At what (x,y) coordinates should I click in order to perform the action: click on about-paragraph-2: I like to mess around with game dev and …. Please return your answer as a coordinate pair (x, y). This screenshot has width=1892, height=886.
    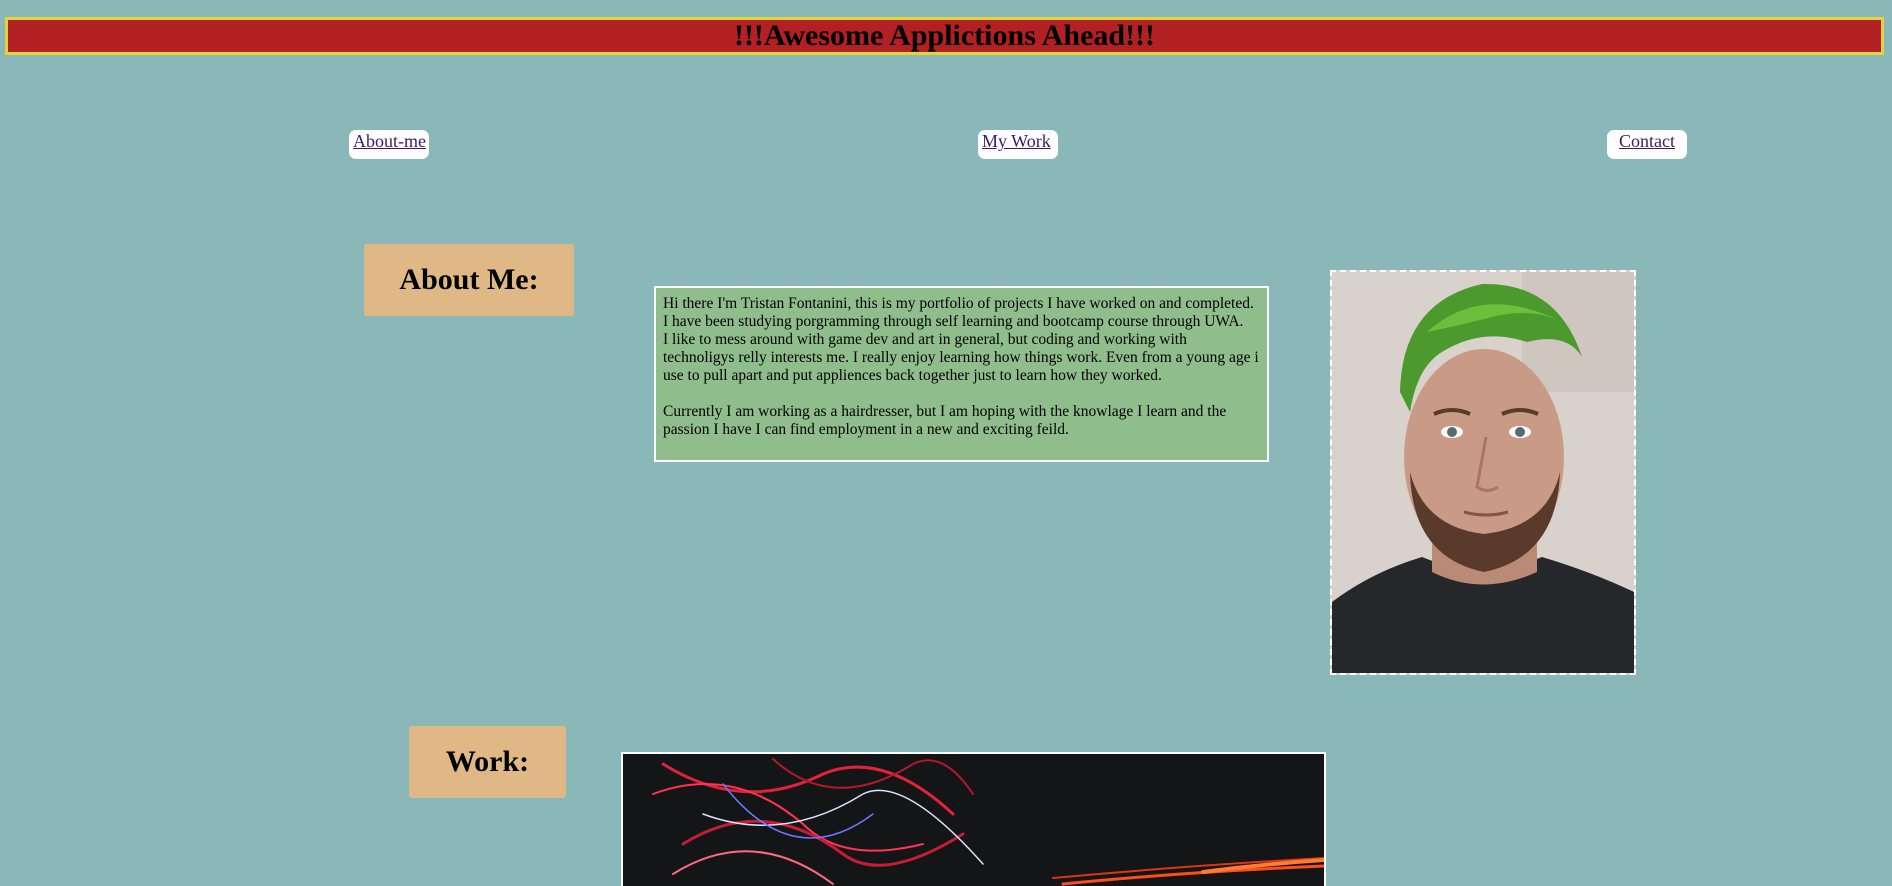
    Looking at the image, I should click on (961, 357).